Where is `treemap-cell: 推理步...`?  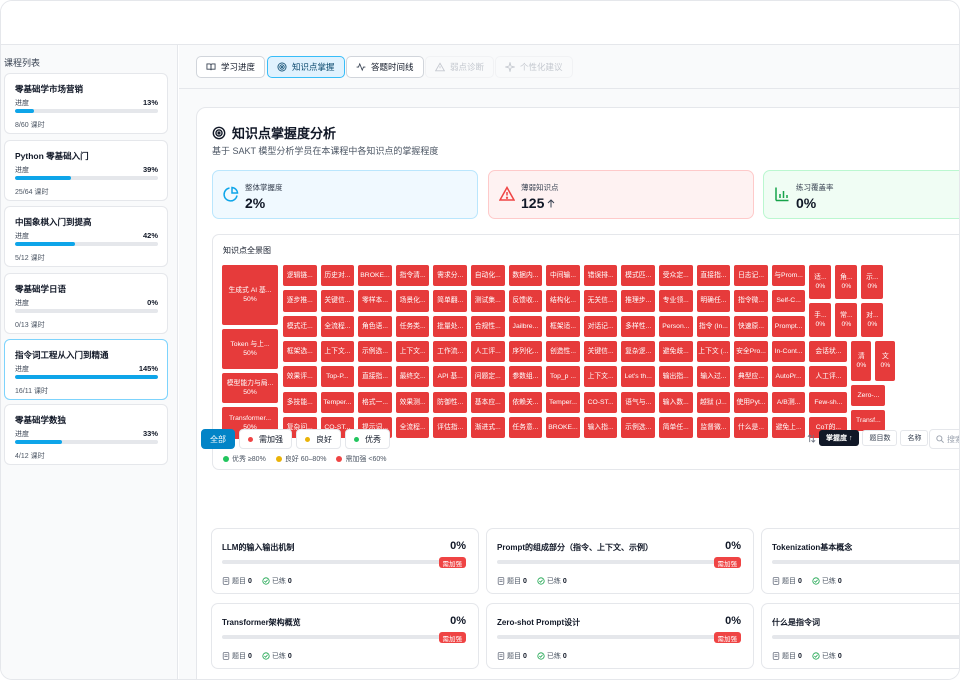
treemap-cell: 推理步... is located at coordinates (638, 301).